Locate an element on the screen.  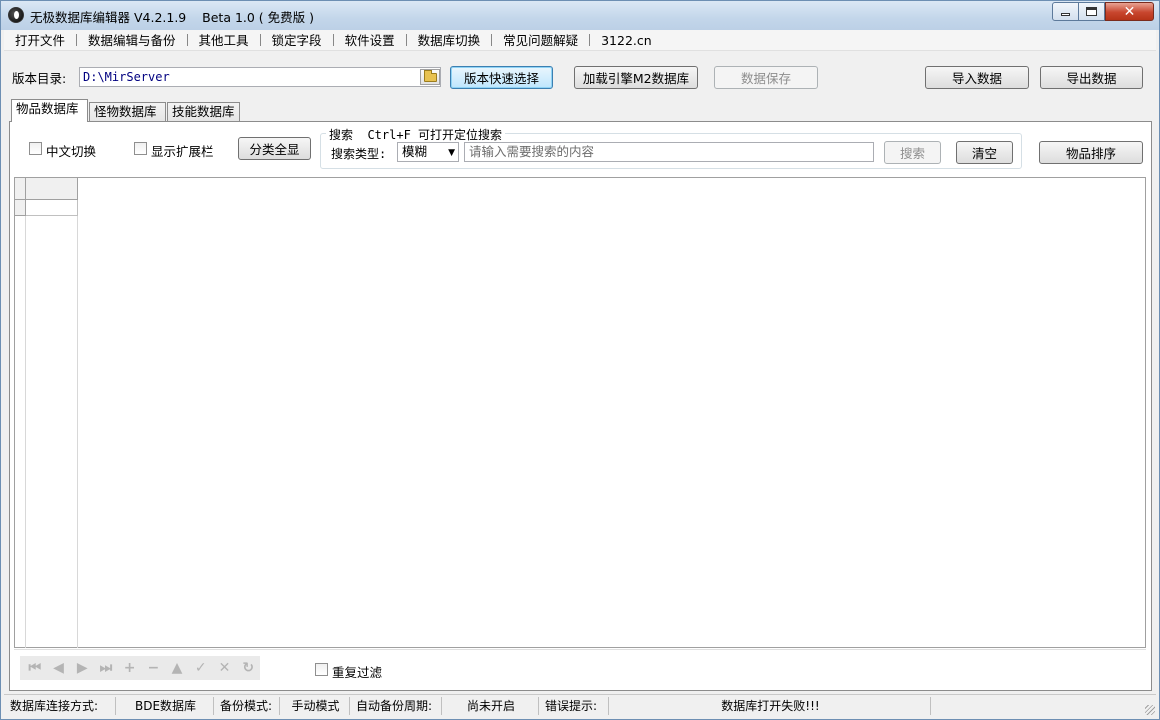
show-ext-checkbox is located at coordinates (140, 148).